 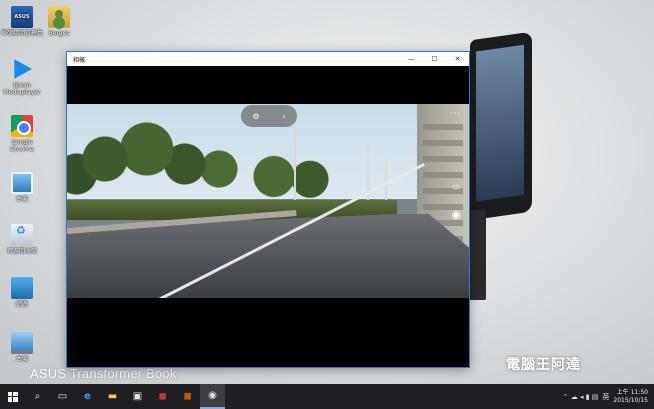 I want to click on edge-icon: e, so click(x=87, y=396).